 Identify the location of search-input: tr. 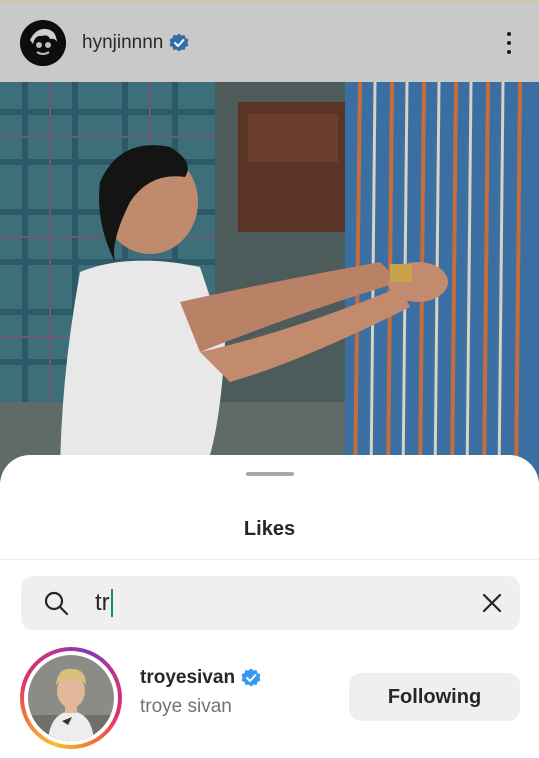
(270, 603).